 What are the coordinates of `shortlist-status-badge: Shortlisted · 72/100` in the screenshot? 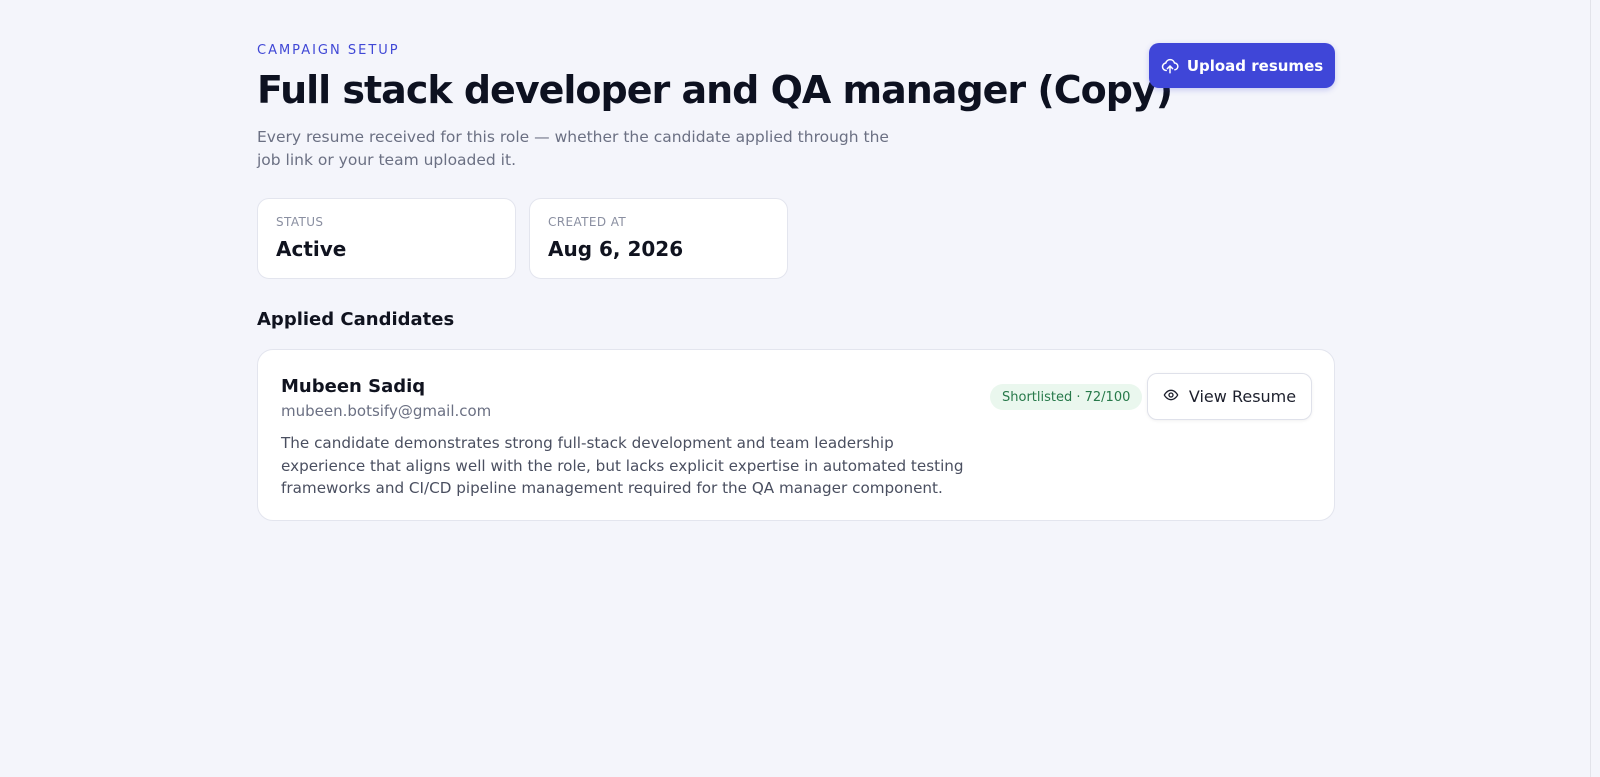 It's located at (1066, 397).